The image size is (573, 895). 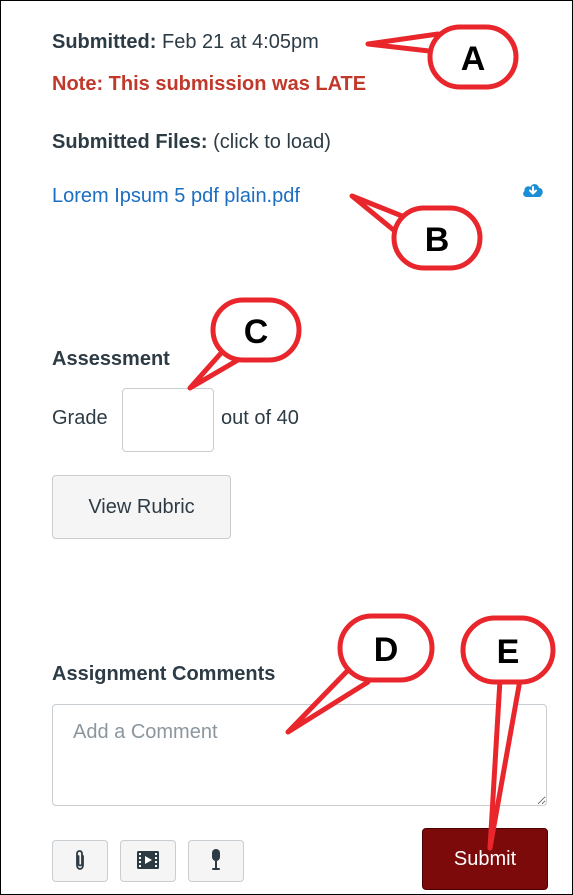 I want to click on media-comment-button, so click(x=148, y=861).